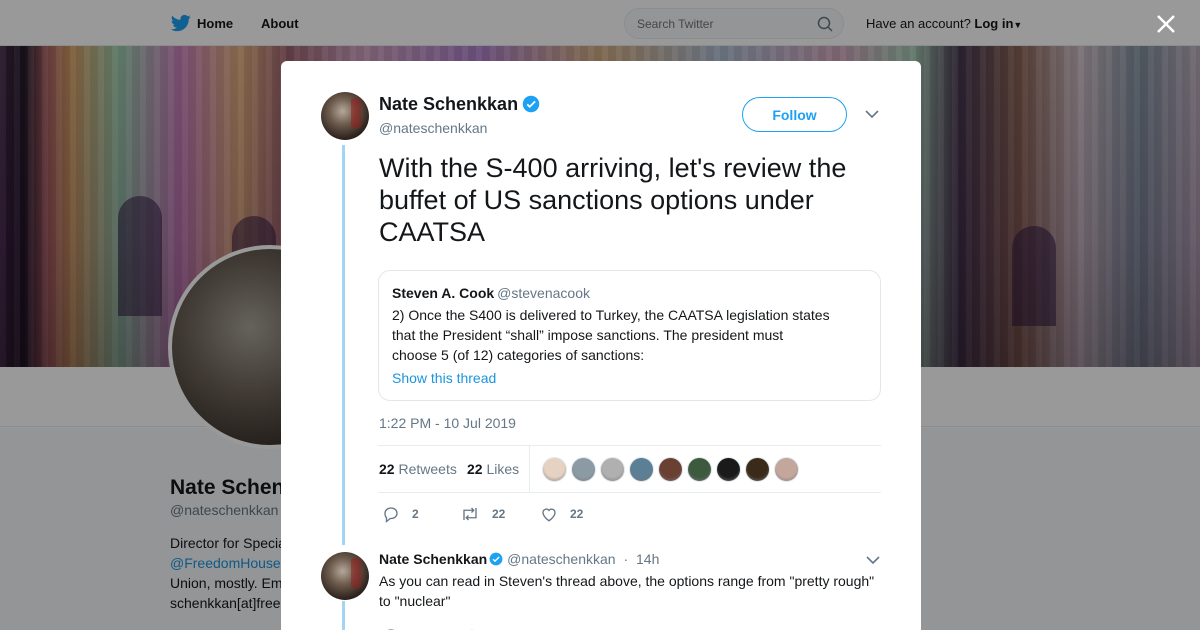 The image size is (1200, 630). Describe the element at coordinates (427, 469) in the screenshot. I see `retweets-label: Retweets` at that location.